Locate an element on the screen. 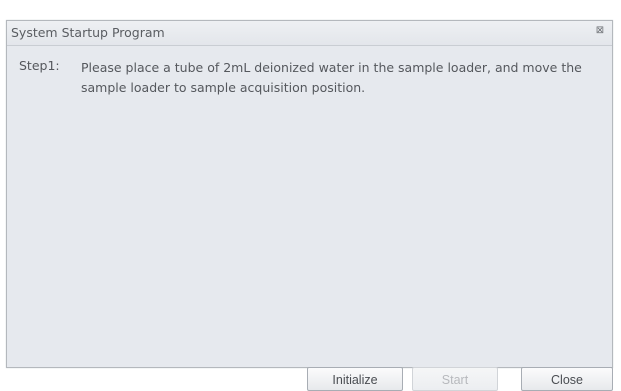 The width and height of the screenshot is (621, 391). initialize-button: Initialize is located at coordinates (355, 379).